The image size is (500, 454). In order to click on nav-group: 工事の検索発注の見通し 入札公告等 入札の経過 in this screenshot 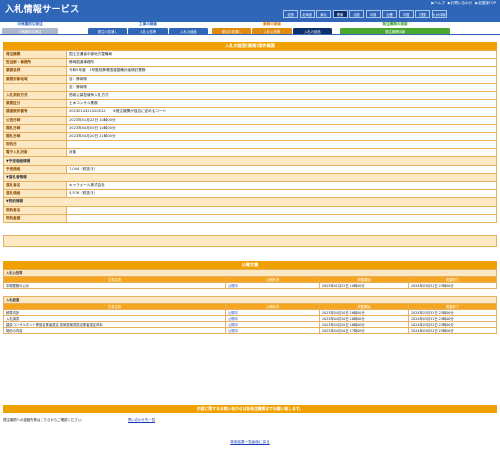, I will do `click(148, 28)`.